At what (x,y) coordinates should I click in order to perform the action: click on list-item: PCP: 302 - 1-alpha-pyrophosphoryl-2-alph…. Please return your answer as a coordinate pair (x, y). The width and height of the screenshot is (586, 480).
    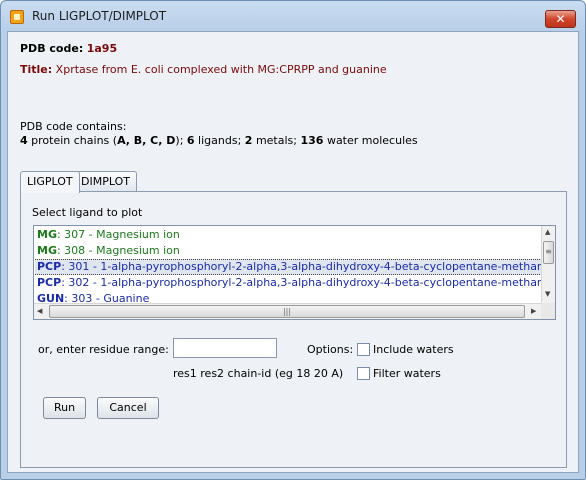
    Looking at the image, I should click on (288, 283).